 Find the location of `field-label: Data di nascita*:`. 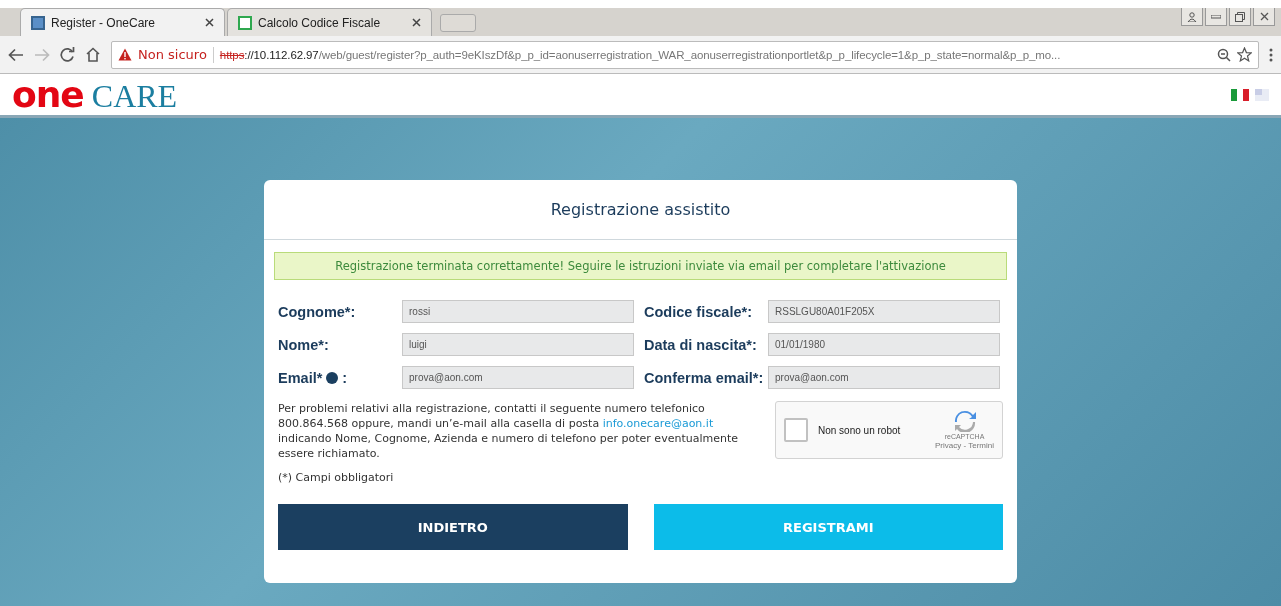

field-label: Data di nascita*: is located at coordinates (701, 344).